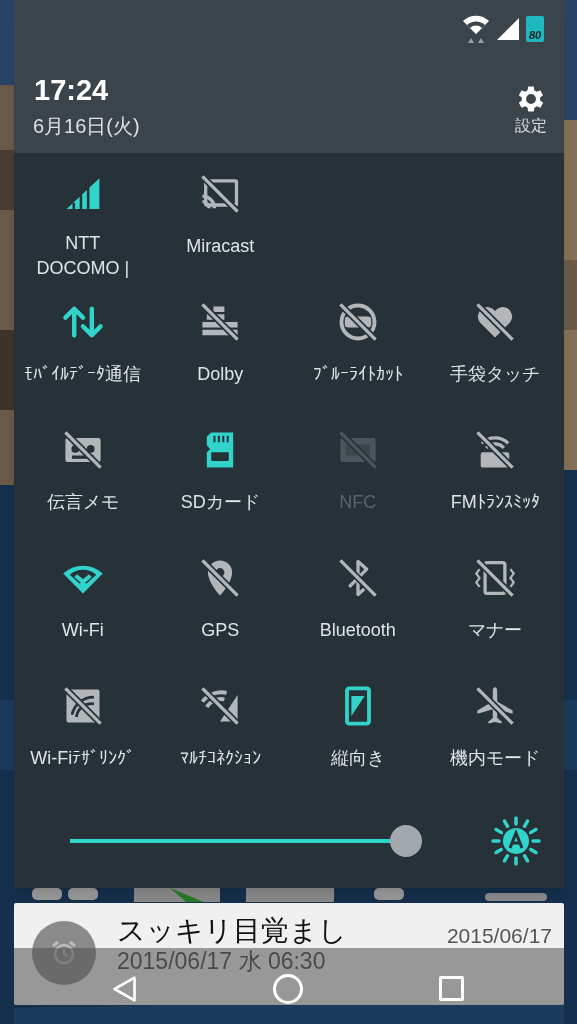  I want to click on back-button, so click(125, 989).